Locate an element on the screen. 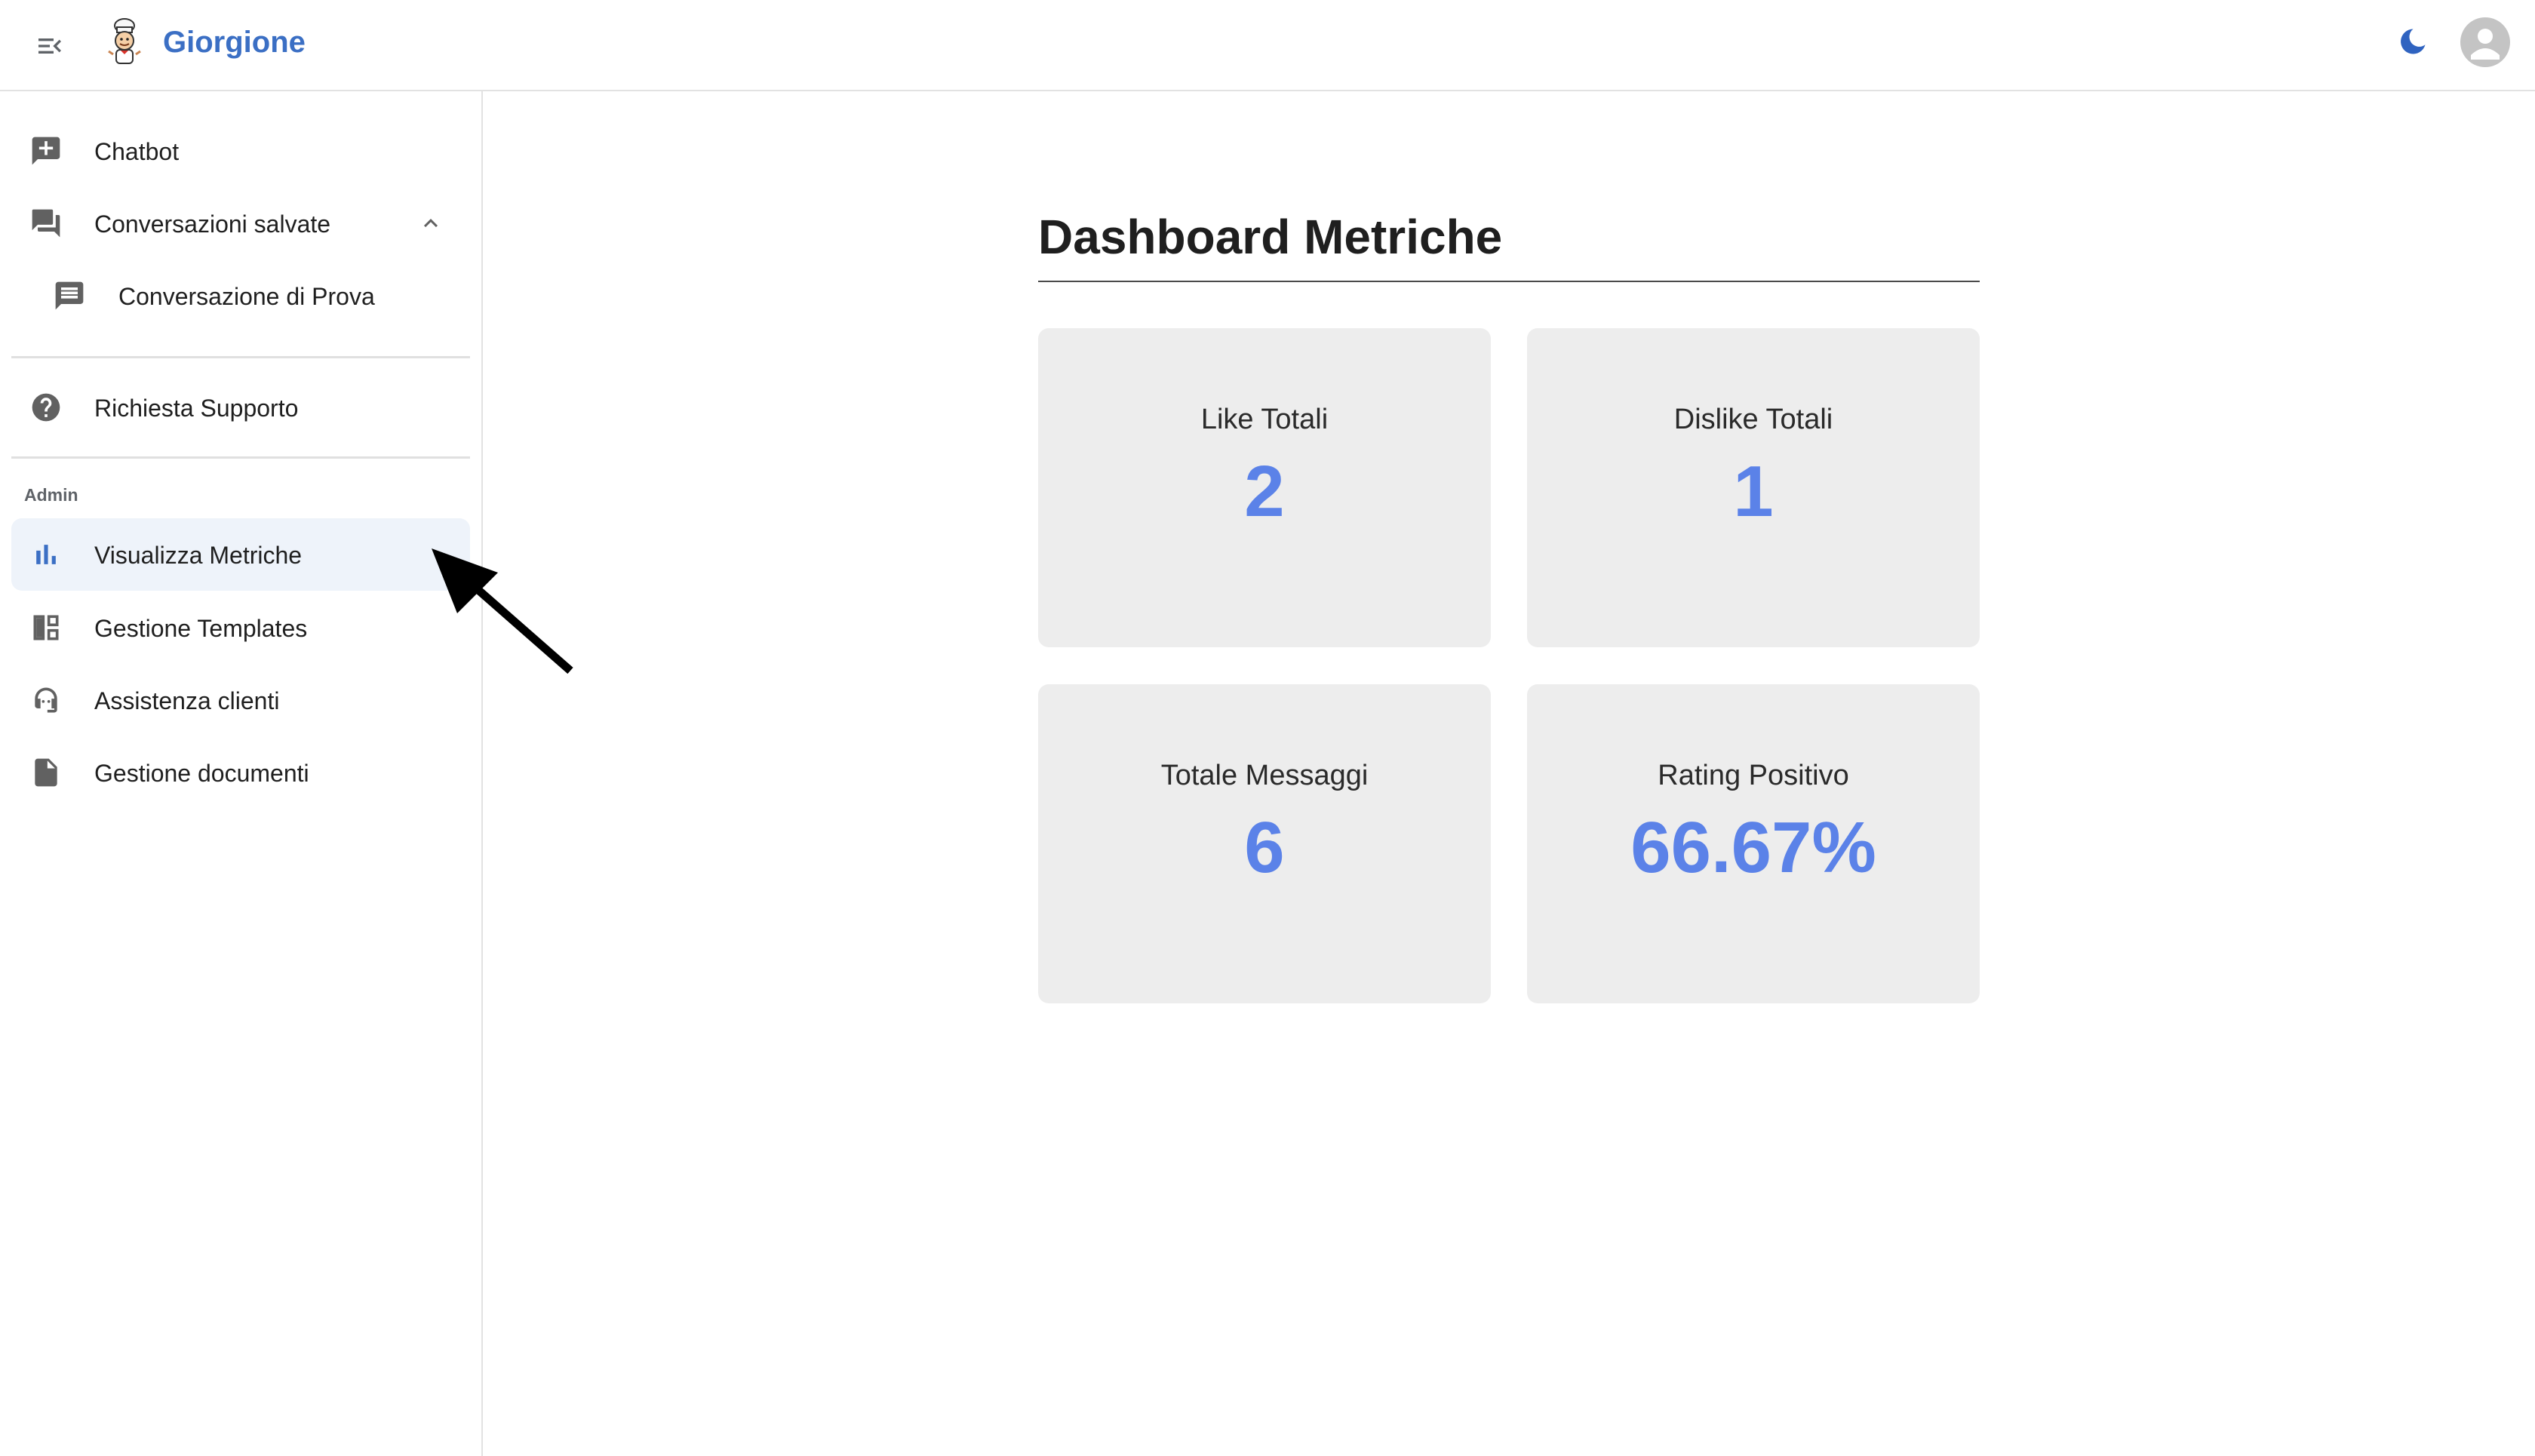 The width and height of the screenshot is (2535, 1456). forum-icon is located at coordinates (46, 223).